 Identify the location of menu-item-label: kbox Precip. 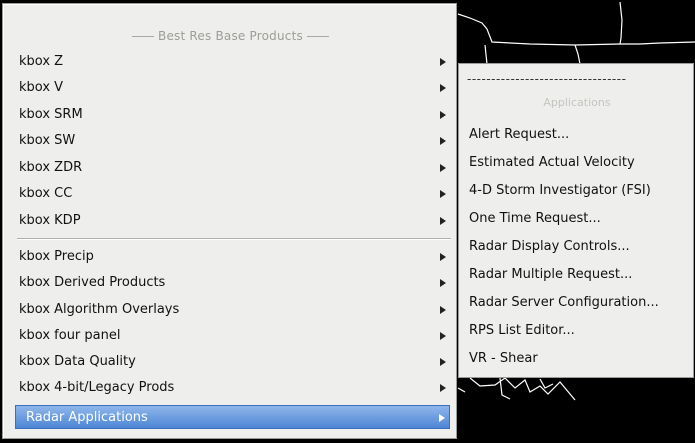
(56, 256).